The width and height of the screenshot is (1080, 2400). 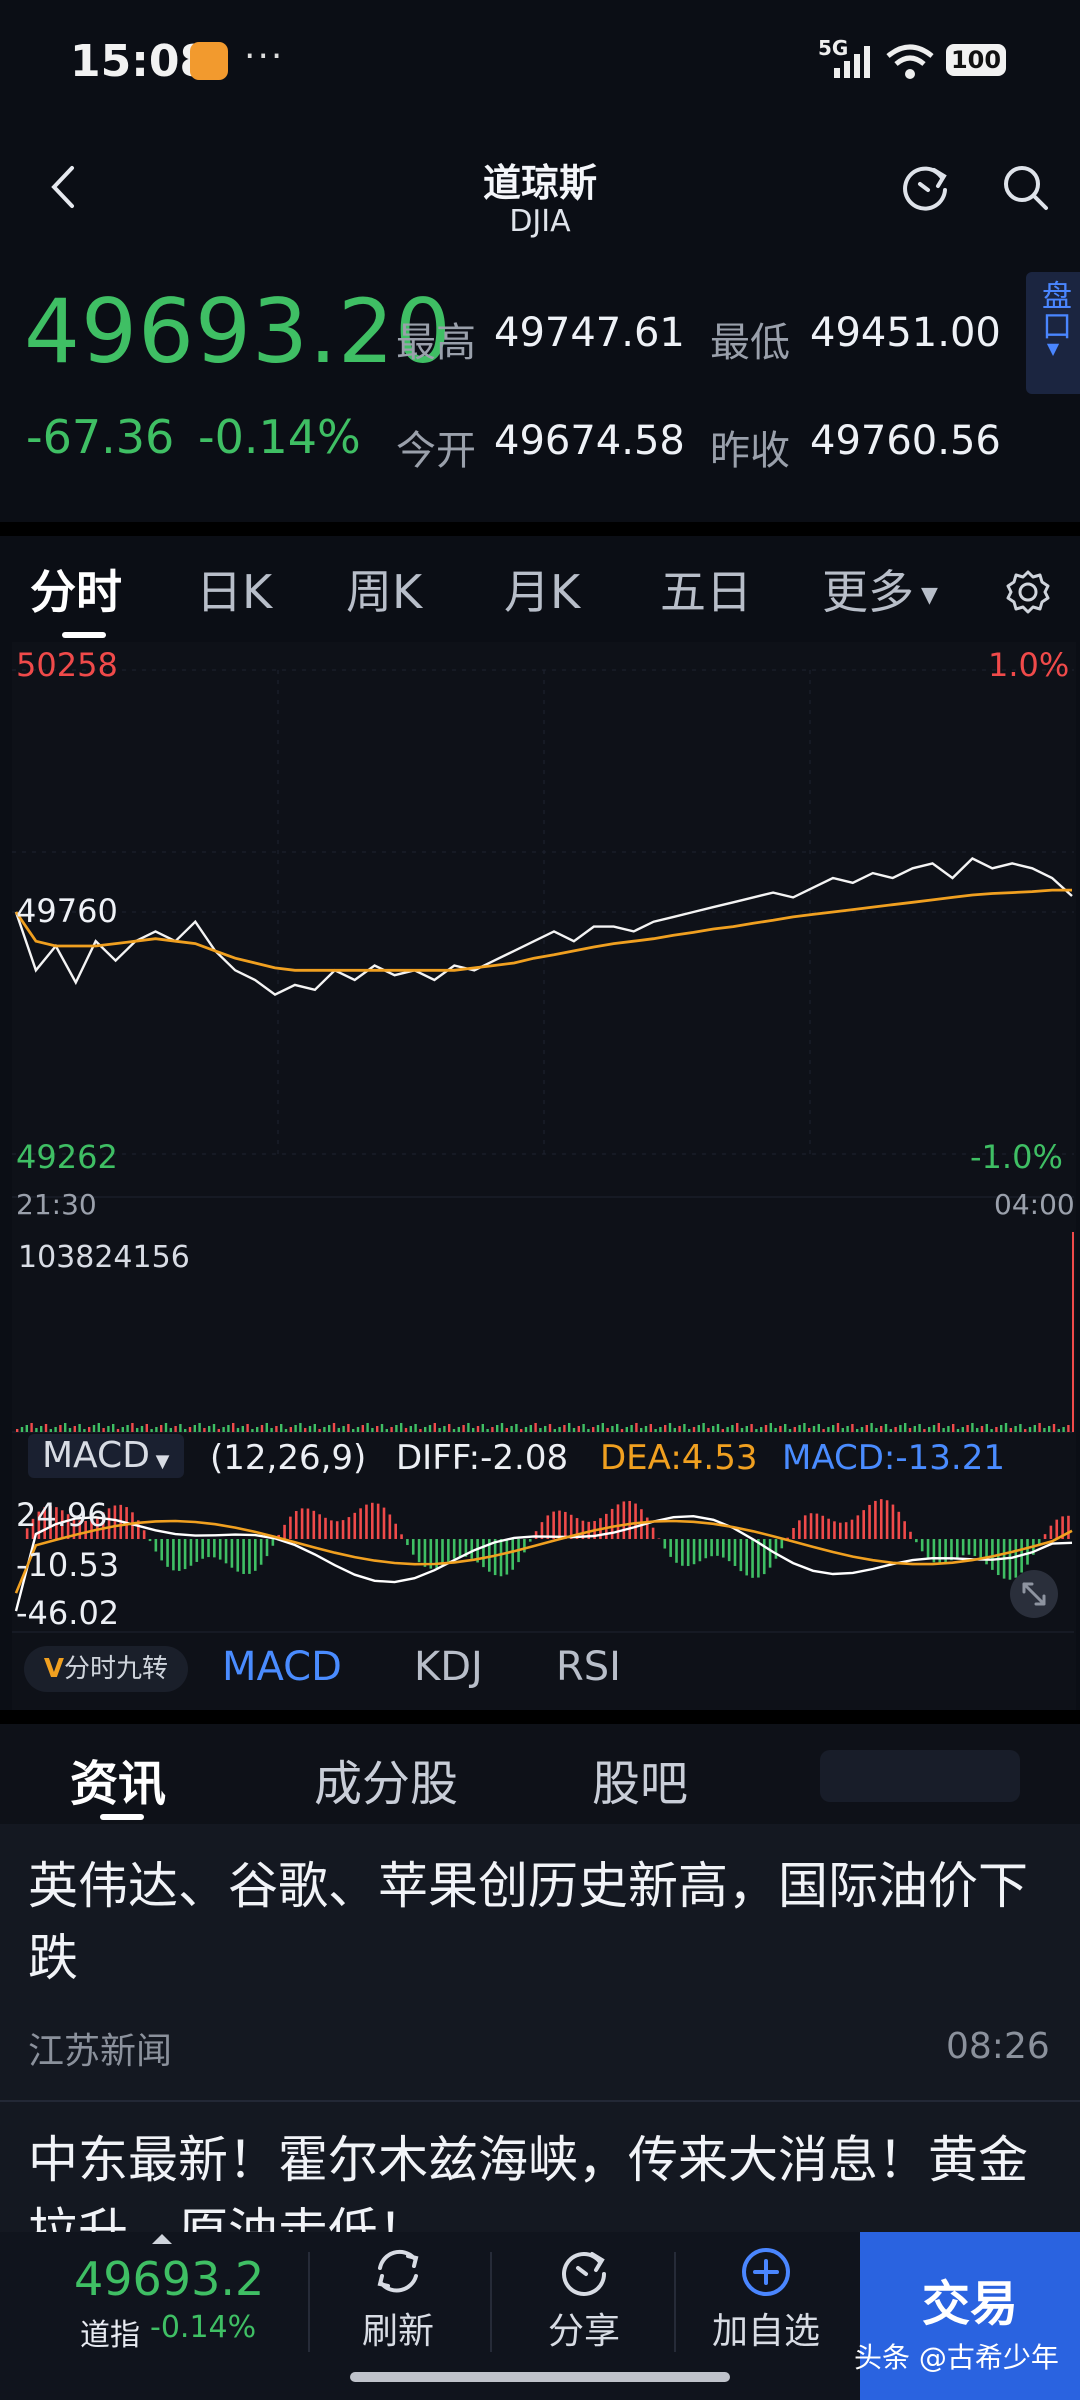 I want to click on nine-turn-label: 分时九转, so click(x=116, y=1669).